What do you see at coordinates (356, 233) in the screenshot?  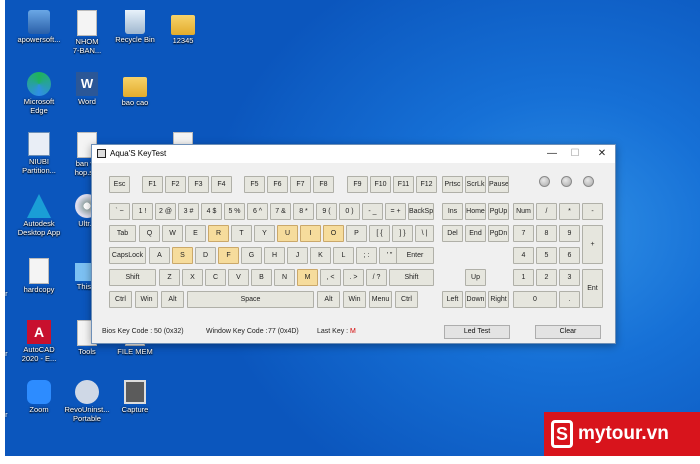 I see `key-p: P` at bounding box center [356, 233].